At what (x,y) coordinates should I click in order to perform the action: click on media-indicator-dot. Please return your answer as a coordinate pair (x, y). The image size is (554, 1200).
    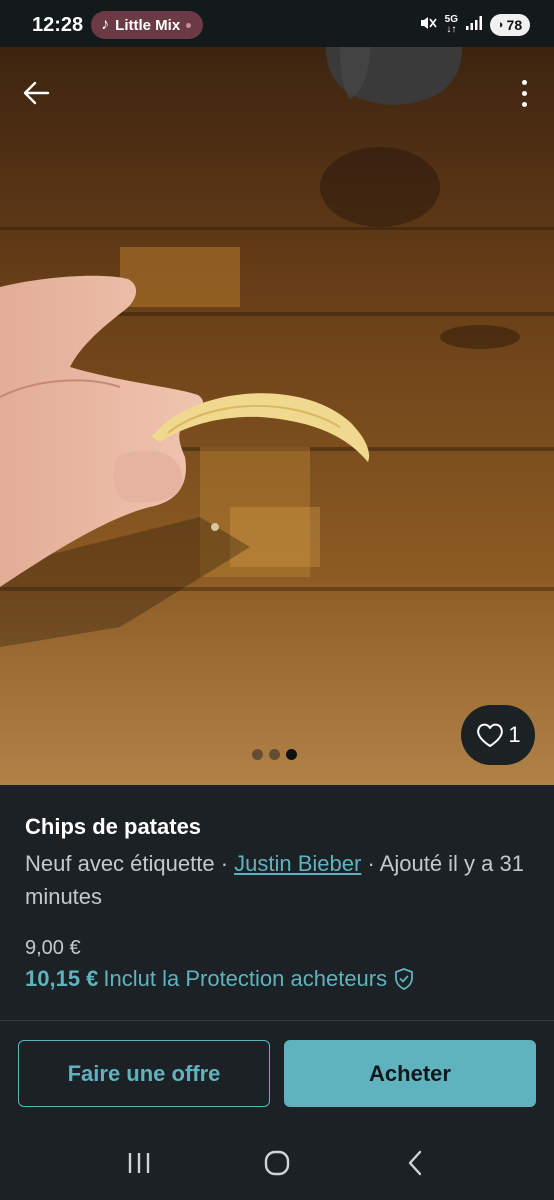
    Looking at the image, I should click on (189, 25).